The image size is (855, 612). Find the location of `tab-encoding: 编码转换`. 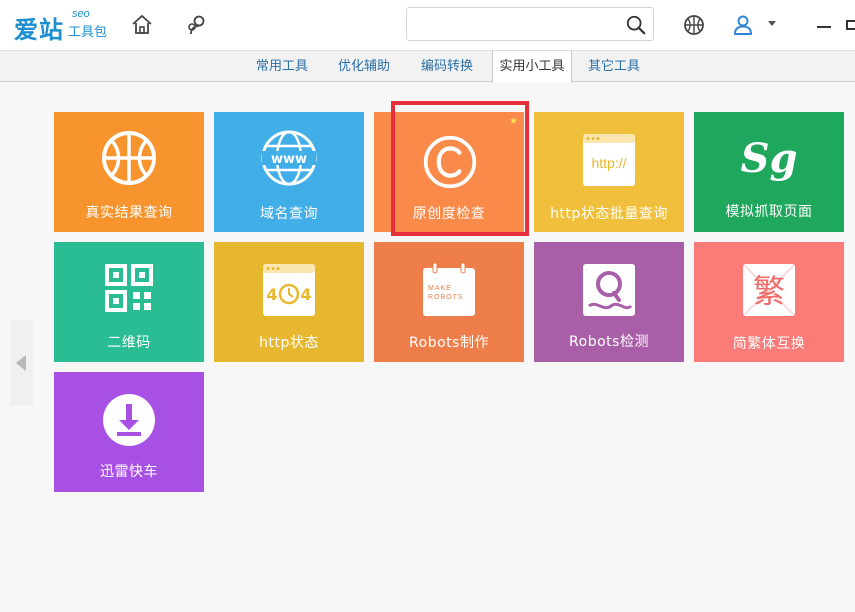

tab-encoding: 编码转换 is located at coordinates (447, 66).